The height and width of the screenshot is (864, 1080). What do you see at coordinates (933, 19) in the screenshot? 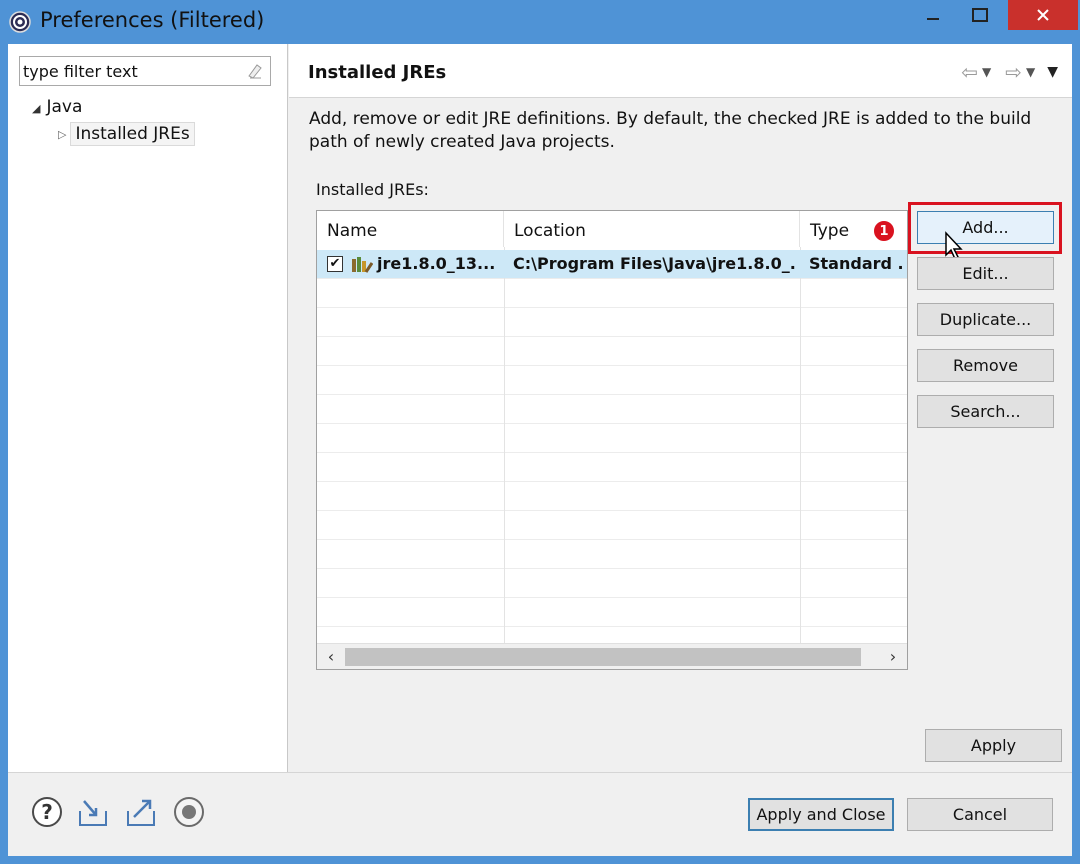
I see `minimize-icon` at bounding box center [933, 19].